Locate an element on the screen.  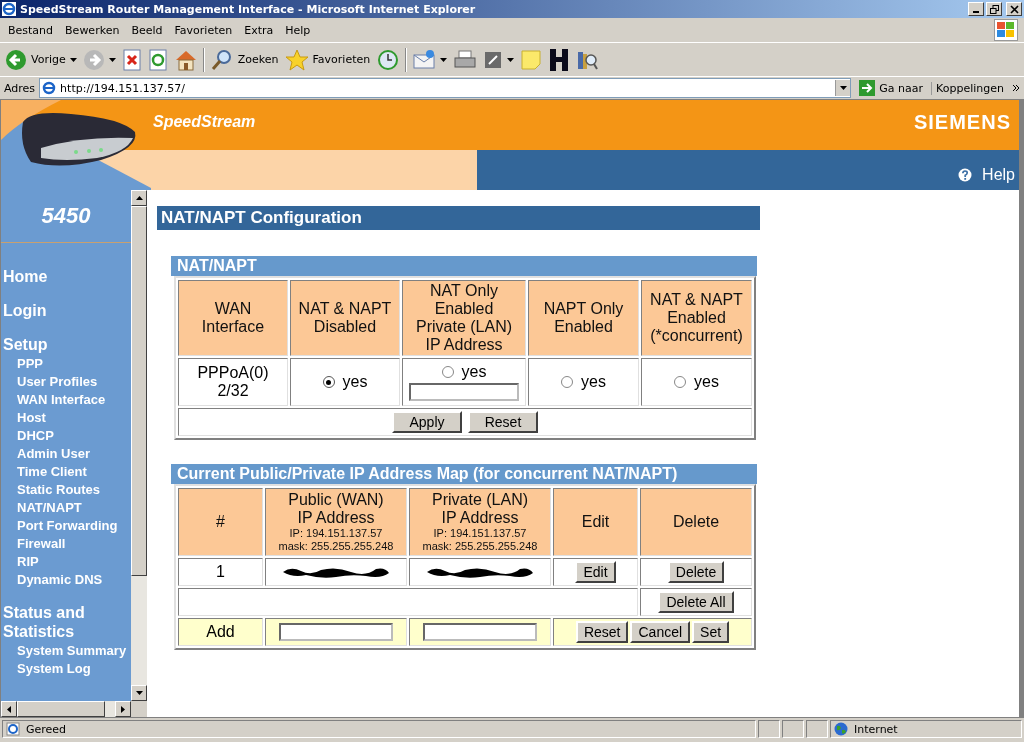
restore-icon is located at coordinates (994, 9).